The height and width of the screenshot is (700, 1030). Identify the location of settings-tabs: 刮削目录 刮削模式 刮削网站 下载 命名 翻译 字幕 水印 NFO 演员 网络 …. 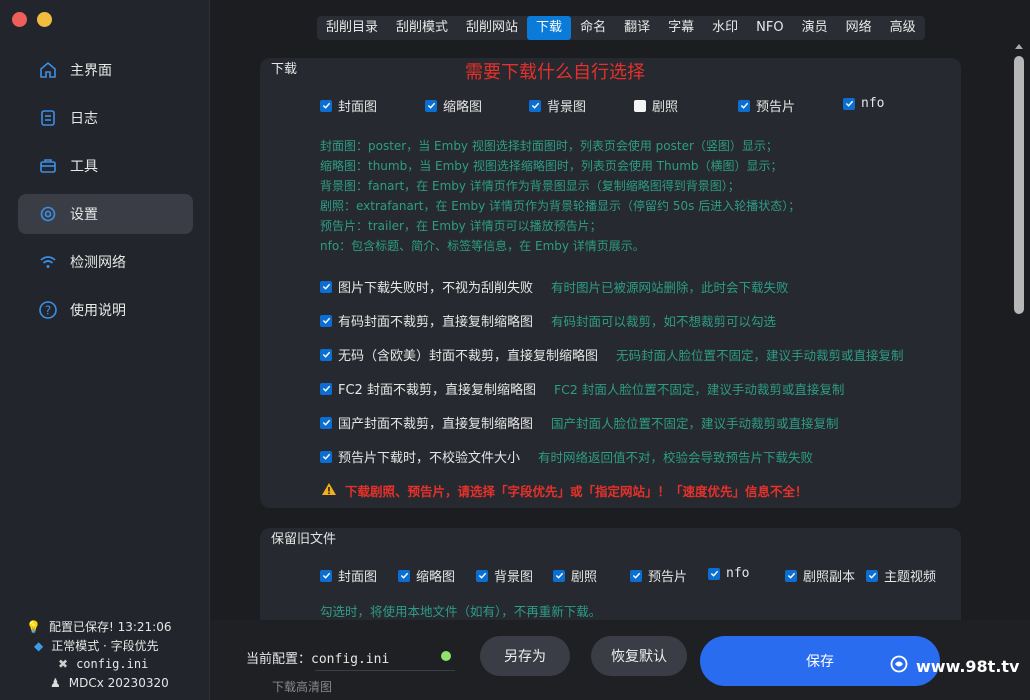
(621, 28).